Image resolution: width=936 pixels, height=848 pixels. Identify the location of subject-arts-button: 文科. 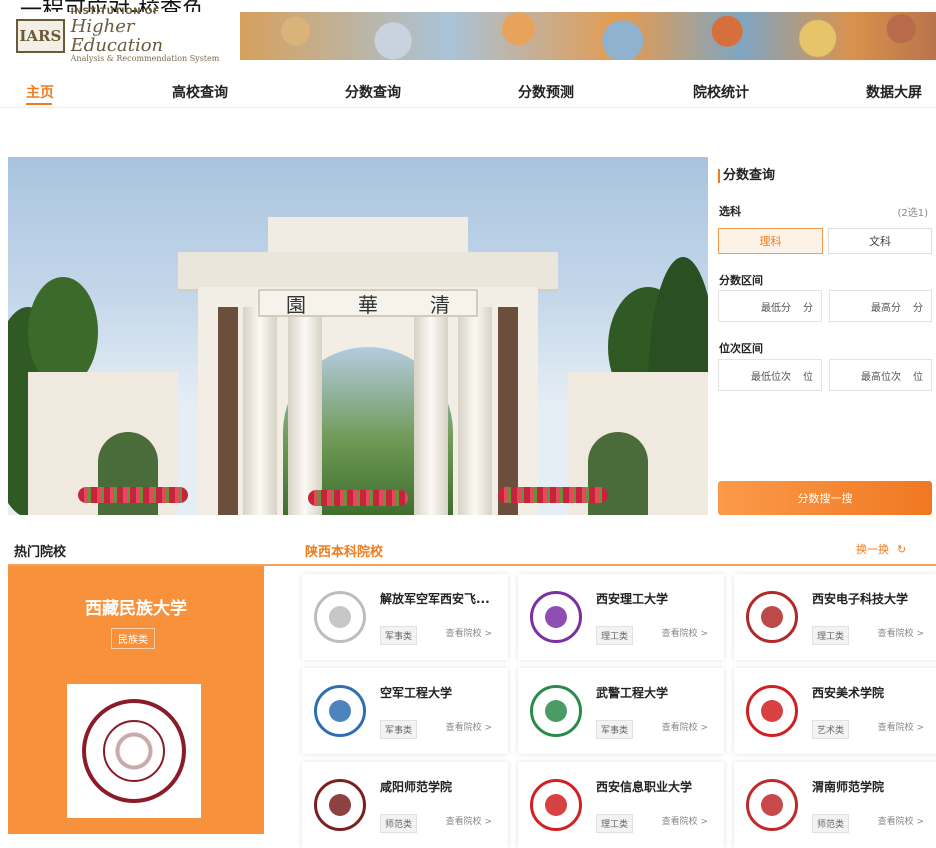
(880, 241).